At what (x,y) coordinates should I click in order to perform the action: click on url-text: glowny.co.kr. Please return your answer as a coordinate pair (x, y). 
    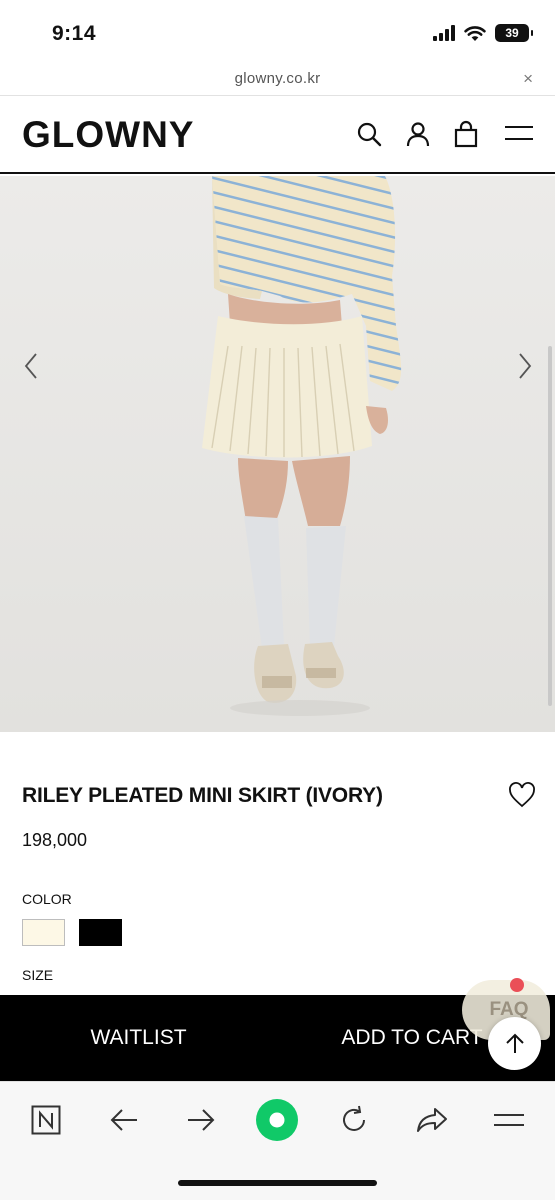
    Looking at the image, I should click on (277, 78).